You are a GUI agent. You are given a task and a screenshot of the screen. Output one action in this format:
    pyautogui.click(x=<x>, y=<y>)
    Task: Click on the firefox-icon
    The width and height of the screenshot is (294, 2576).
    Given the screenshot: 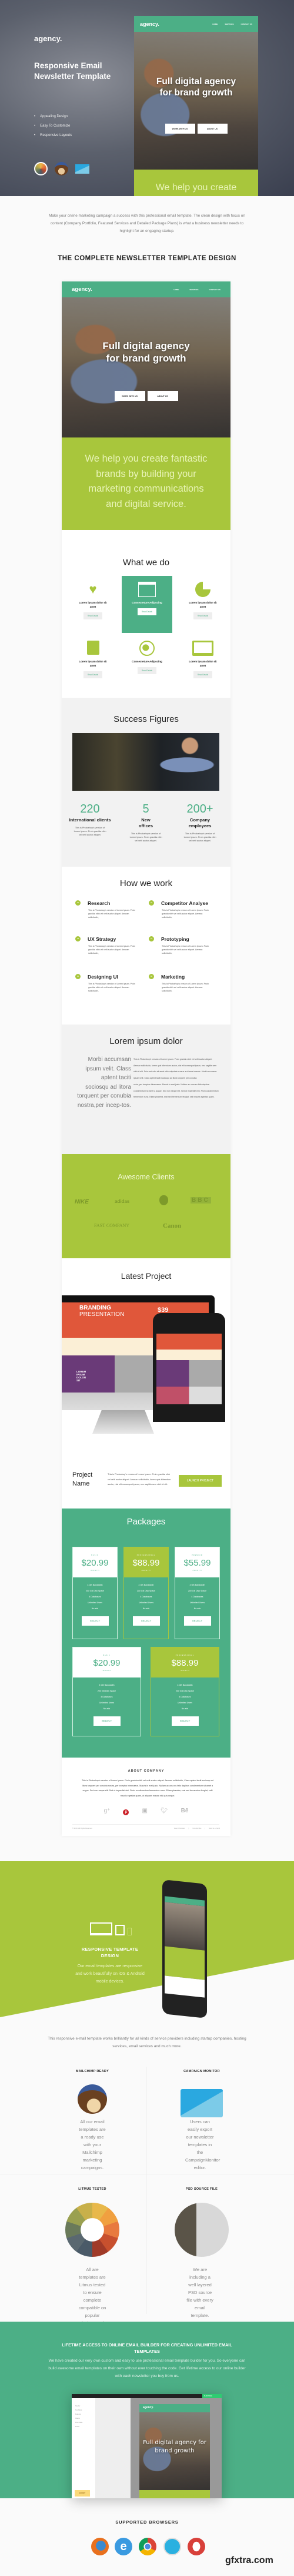 What is the action you would take?
    pyautogui.click(x=100, y=2546)
    